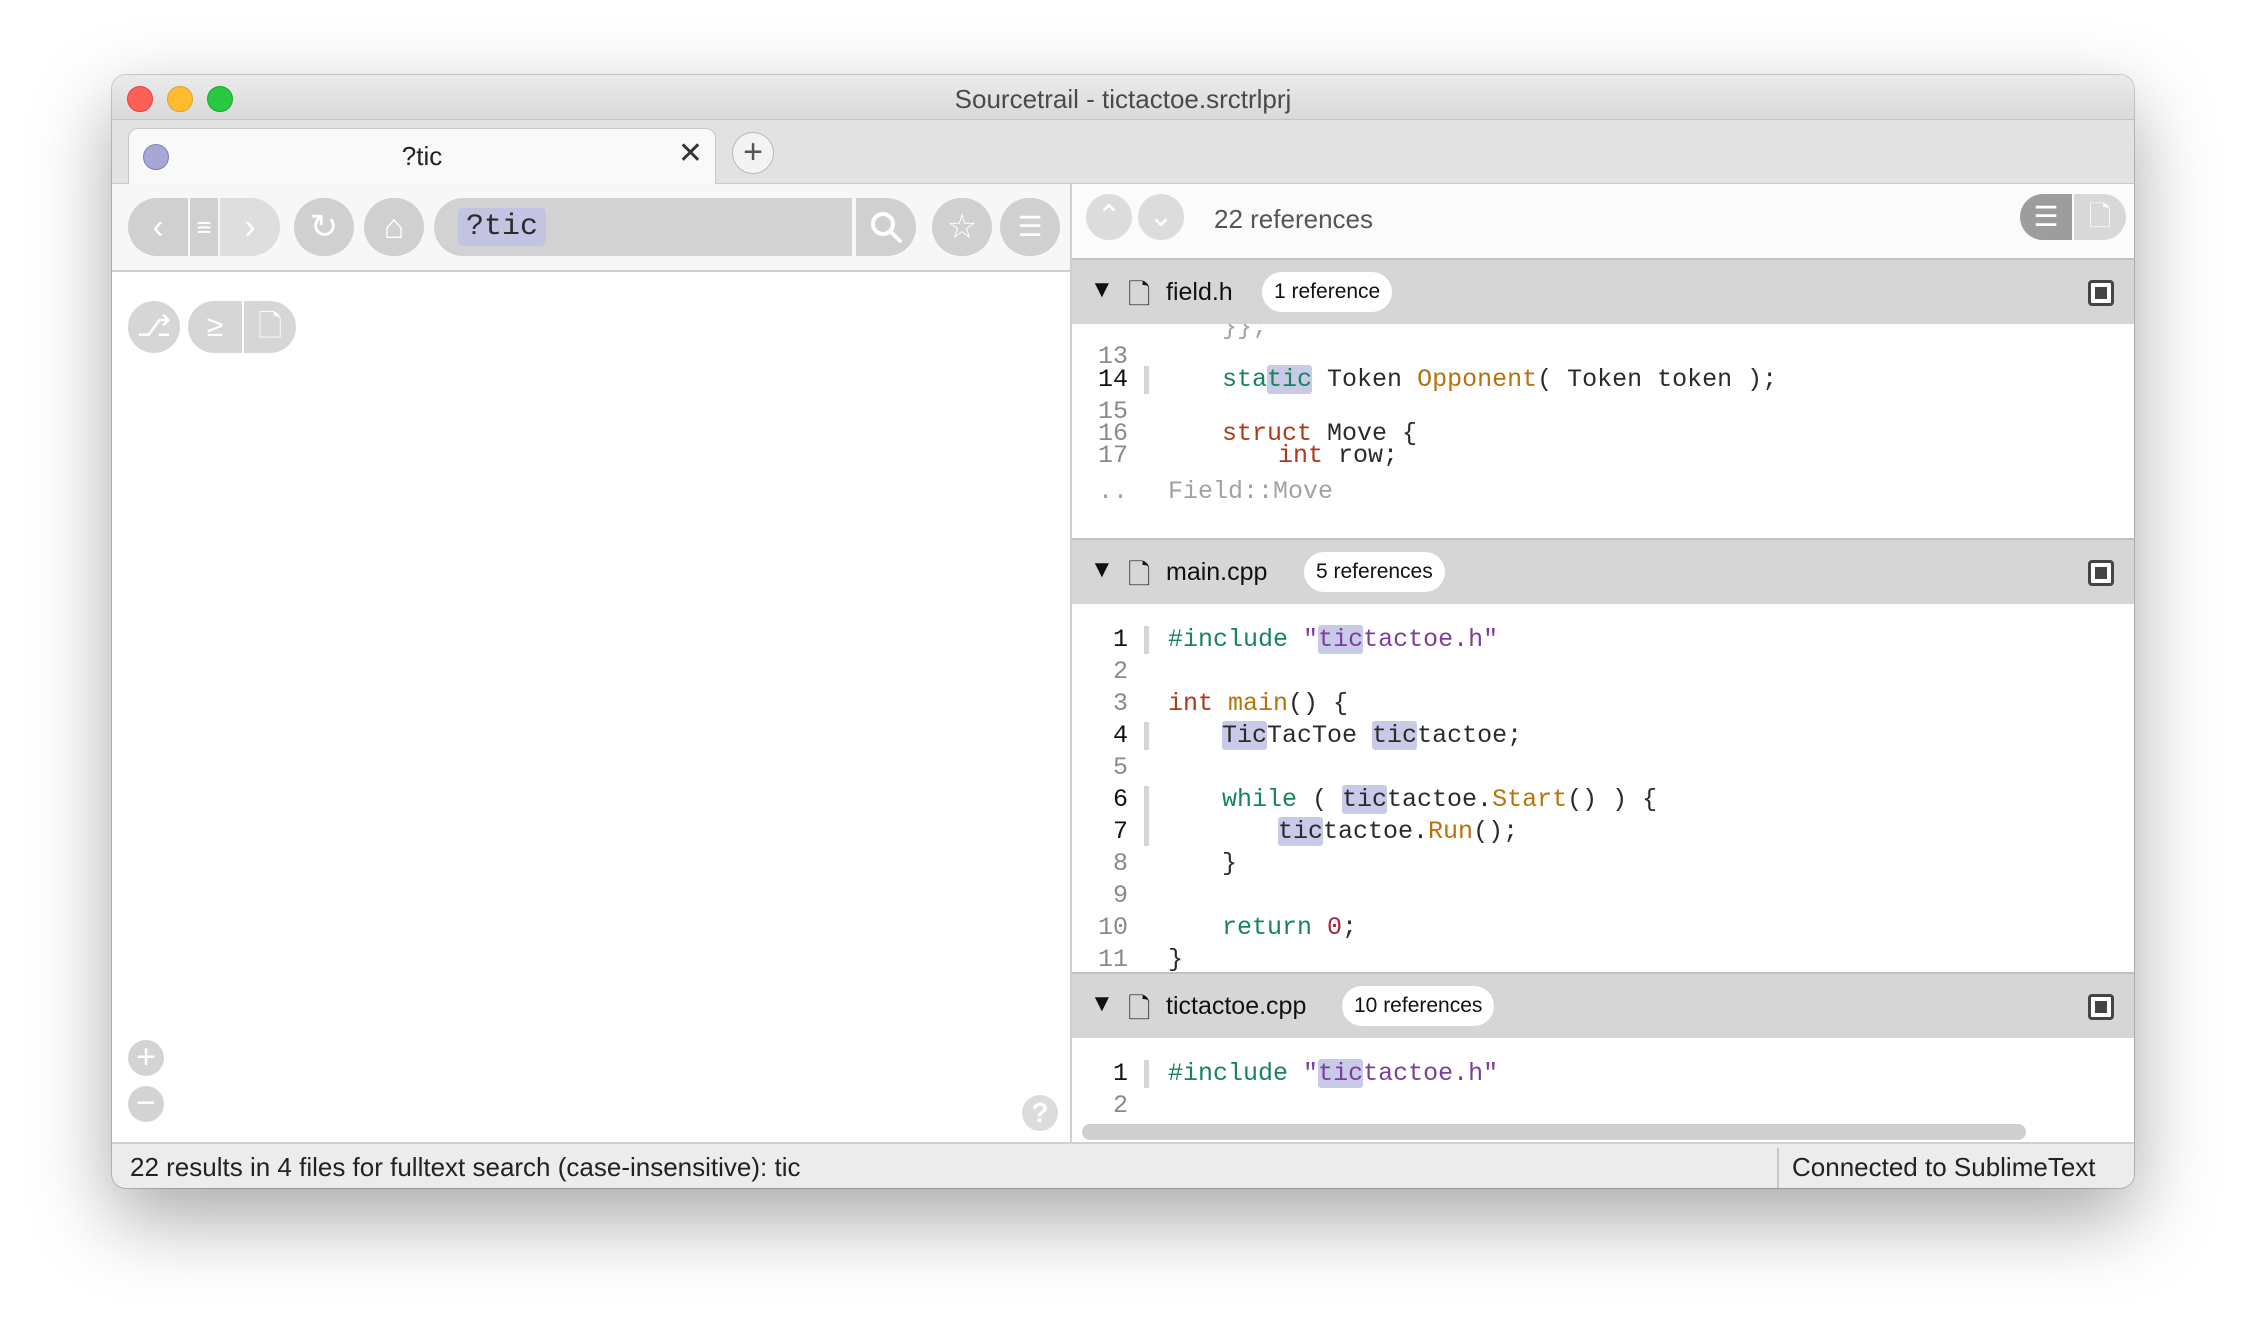 This screenshot has height=1336, width=2244. What do you see at coordinates (1227, 927) in the screenshot?
I see `code-line: 10 return 0;` at bounding box center [1227, 927].